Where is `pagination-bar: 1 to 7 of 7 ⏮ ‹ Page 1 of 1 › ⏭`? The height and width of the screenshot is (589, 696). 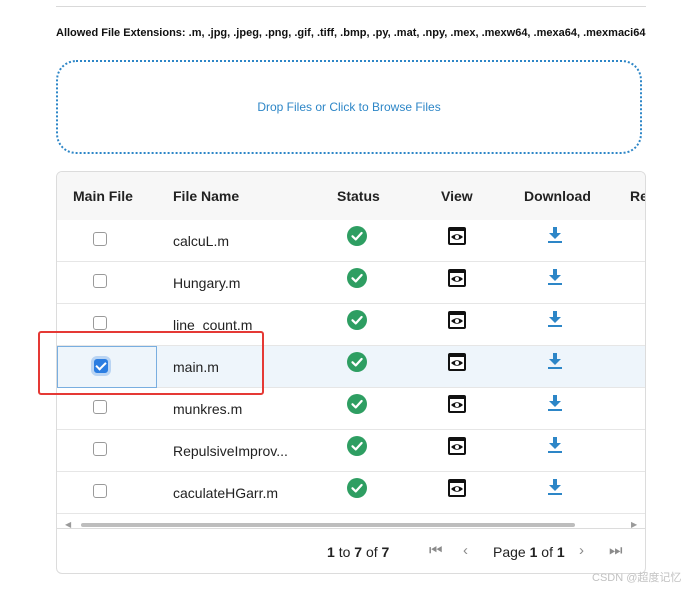
pagination-bar: 1 to 7 of 7 ⏮ ‹ Page 1 of 1 › ⏭ is located at coordinates (351, 550).